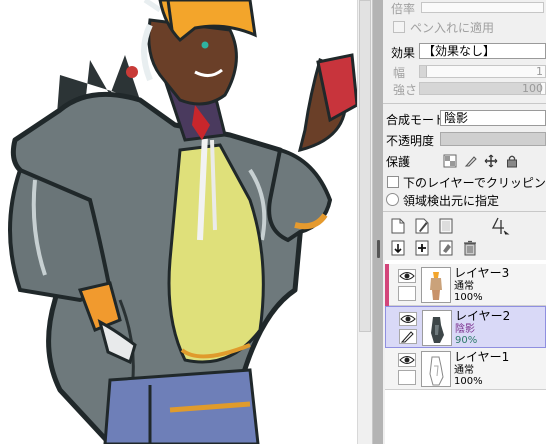 The image size is (546, 444). What do you see at coordinates (410, 141) in the screenshot?
I see `opacity-label: 不透明度` at bounding box center [410, 141].